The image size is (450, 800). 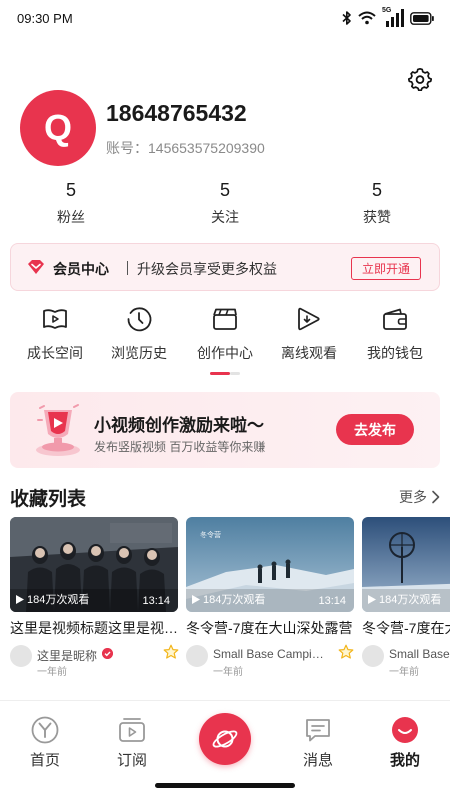 I want to click on planet-icon, so click(x=225, y=739).